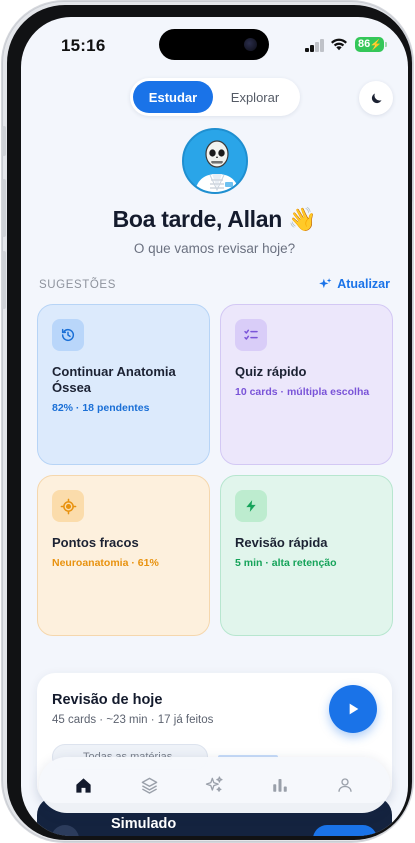 The height and width of the screenshot is (843, 415). I want to click on tab-decks, so click(149, 785).